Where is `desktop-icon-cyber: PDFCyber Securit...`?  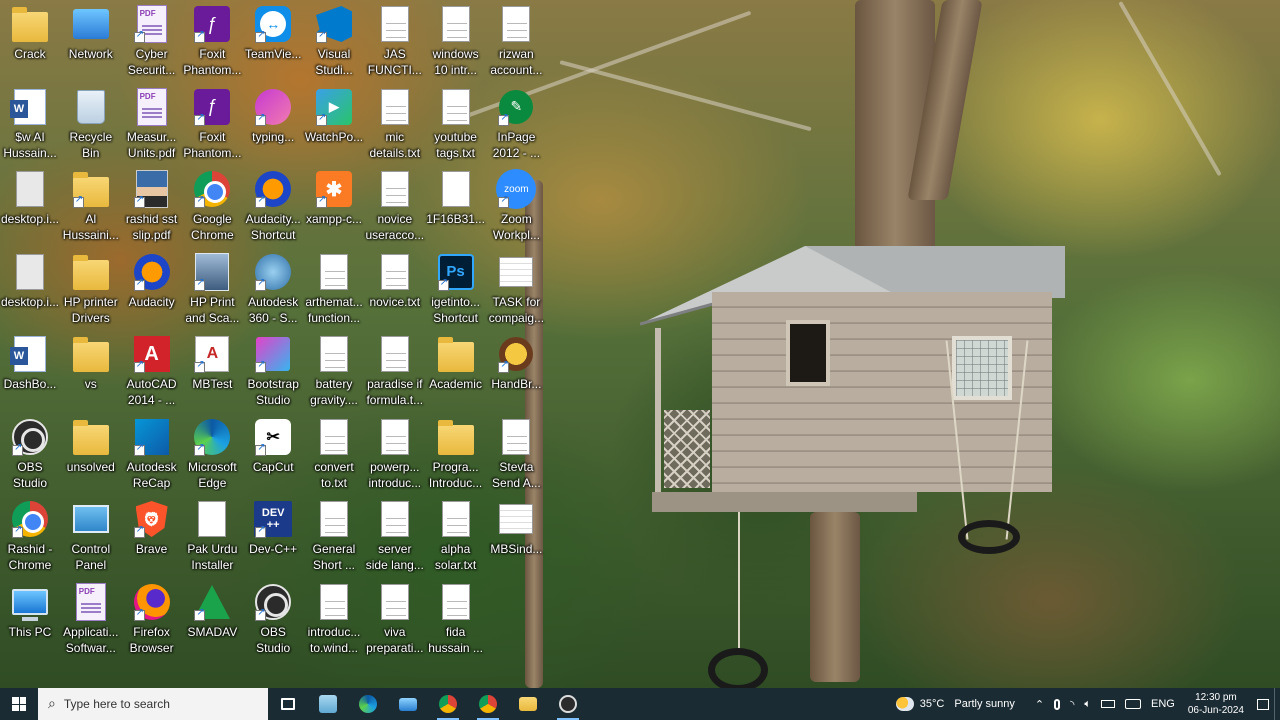
desktop-icon-cyber: PDFCyber Securit... is located at coordinates (152, 44).